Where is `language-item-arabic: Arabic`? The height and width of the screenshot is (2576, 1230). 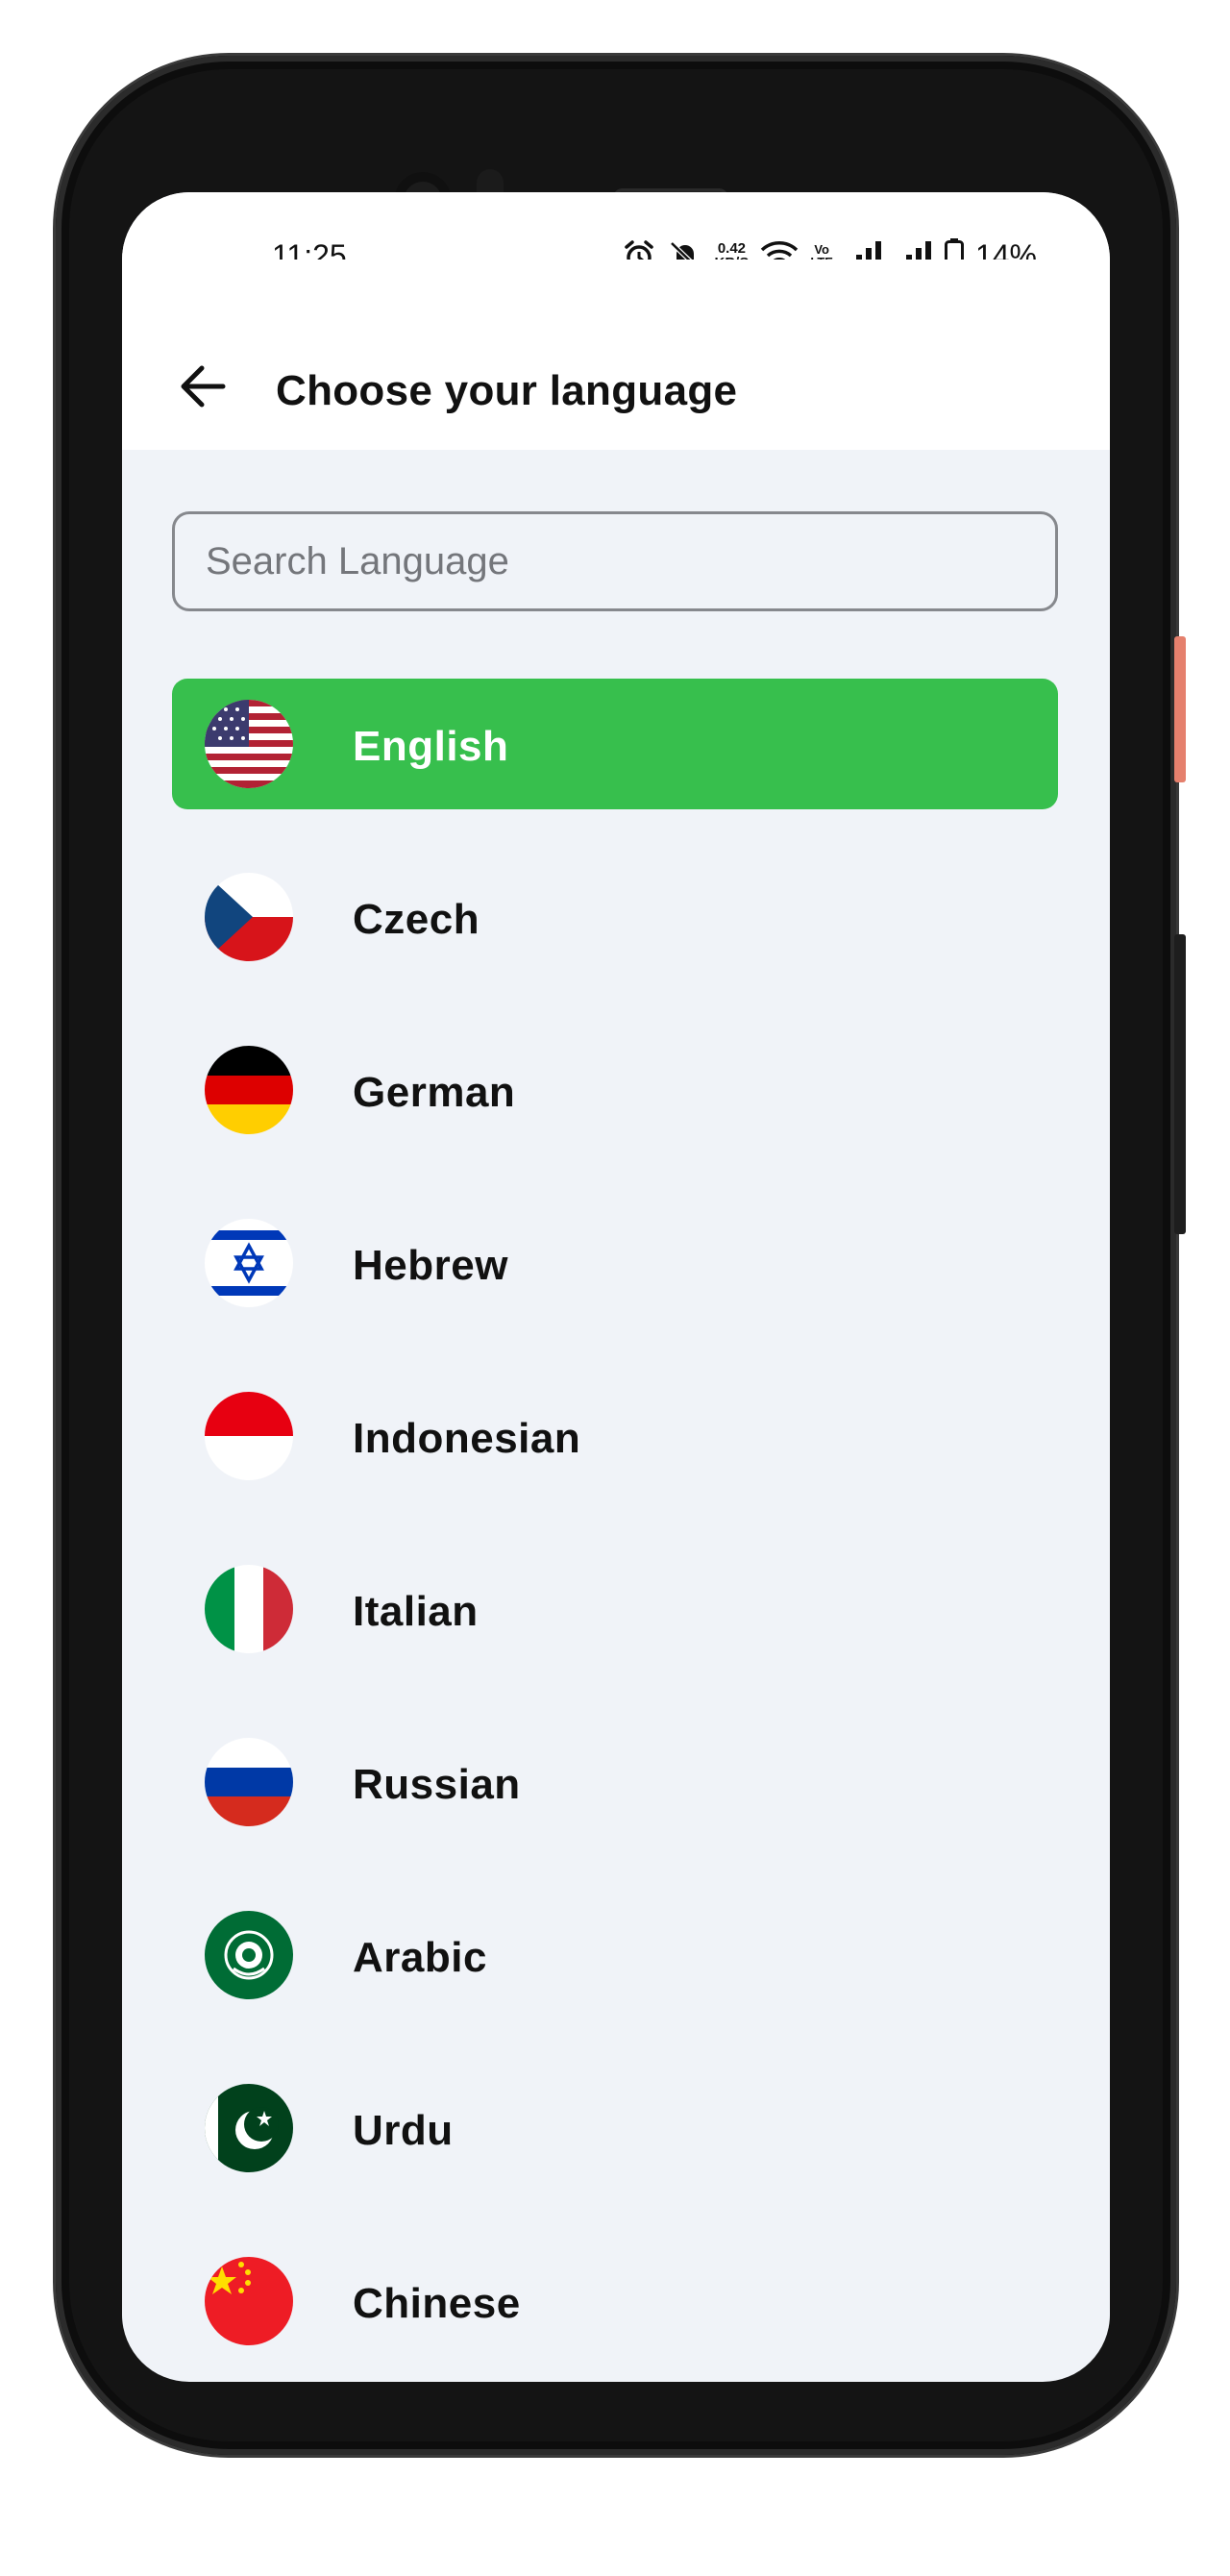 language-item-arabic: Arabic is located at coordinates (615, 1955).